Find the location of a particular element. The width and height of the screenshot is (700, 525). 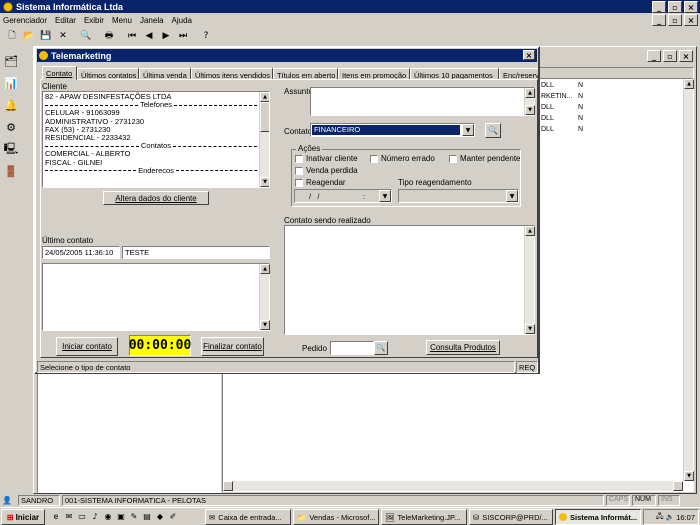

start-button: ⊞ Iniciar is located at coordinates (23, 517).